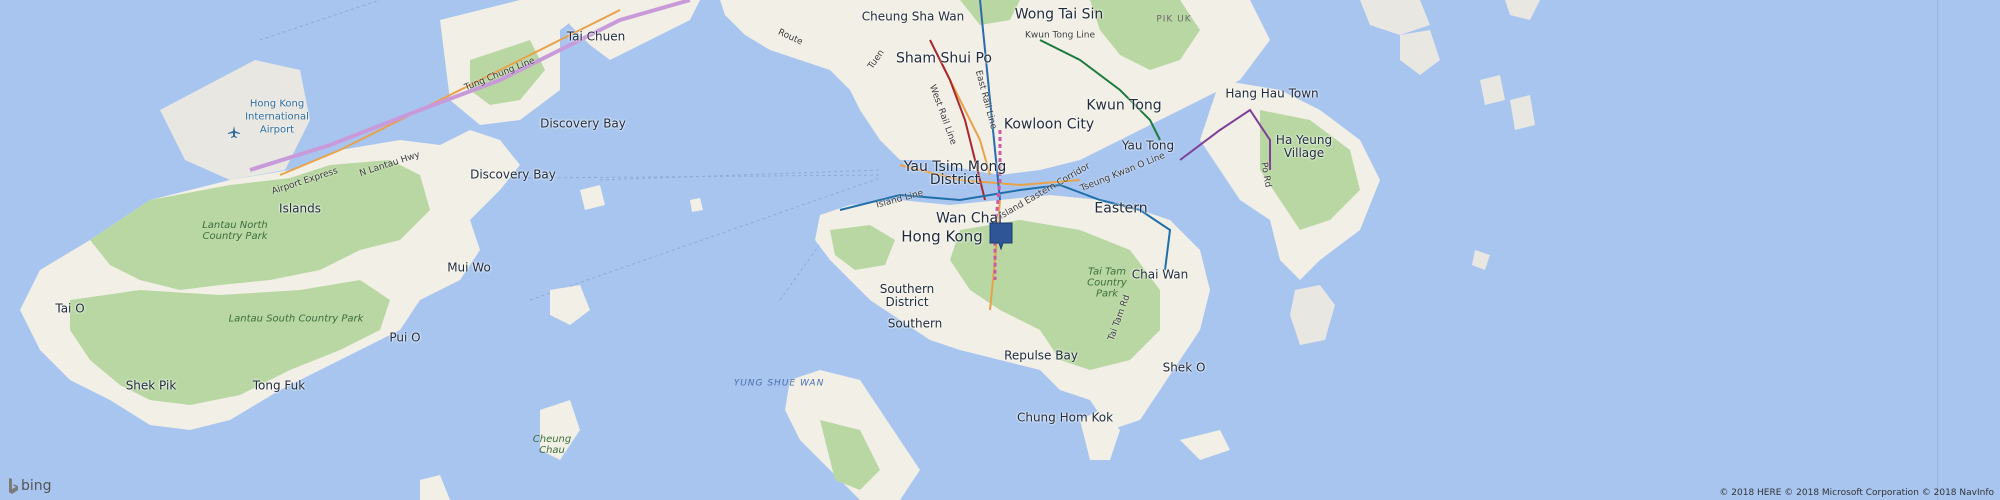 The width and height of the screenshot is (2000, 500). I want to click on map-edge-line, so click(1937, 250).